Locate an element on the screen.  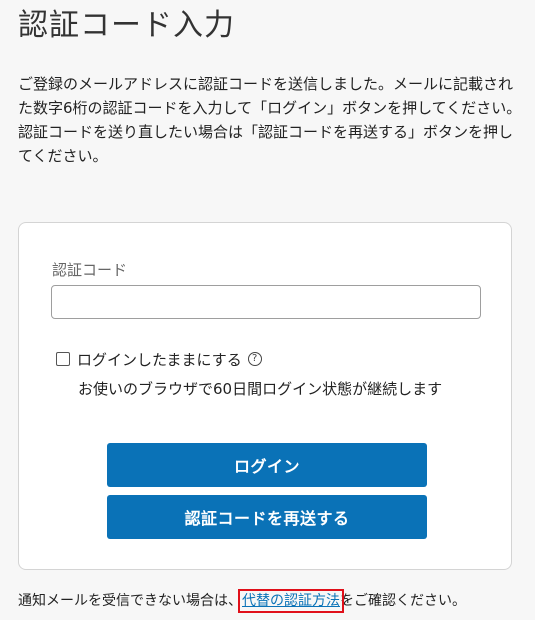
footer-suffix: をご確認ください。 is located at coordinates (403, 601).